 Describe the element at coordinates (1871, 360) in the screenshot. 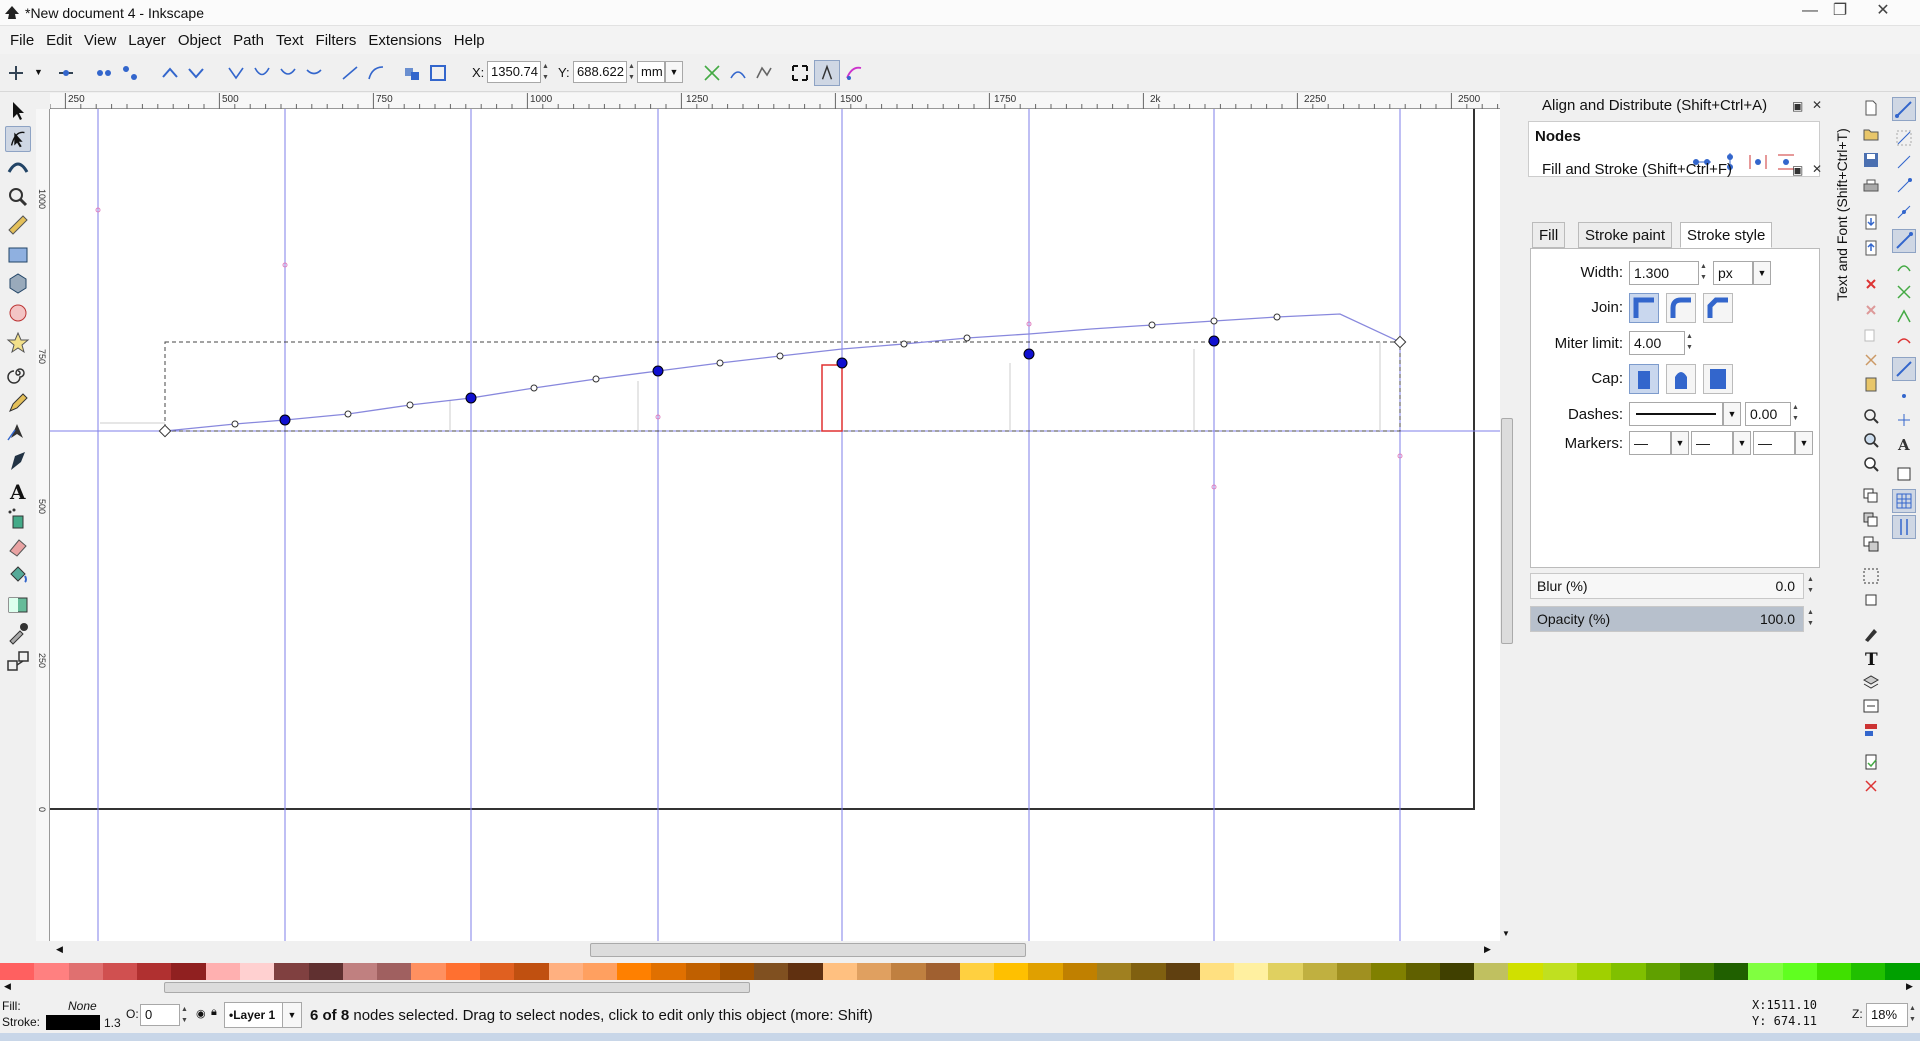

I see `cut-icon` at that location.